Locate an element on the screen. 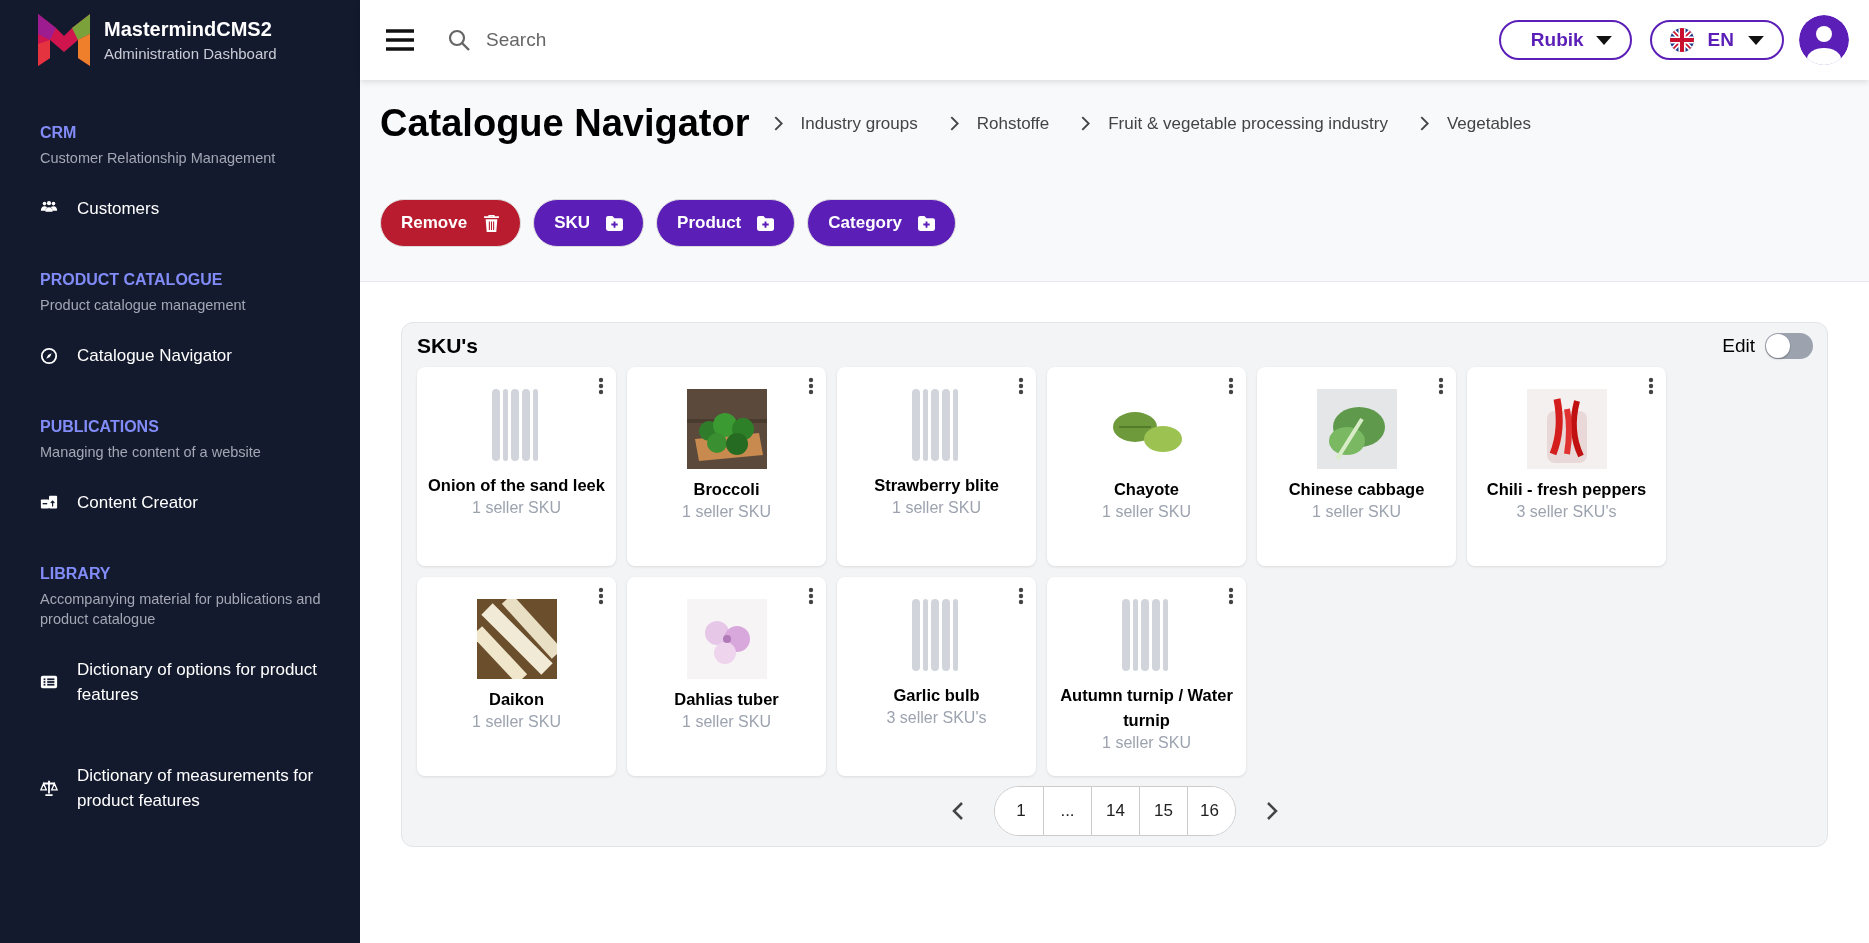 This screenshot has height=943, width=1869. add-button: SKU is located at coordinates (589, 223).